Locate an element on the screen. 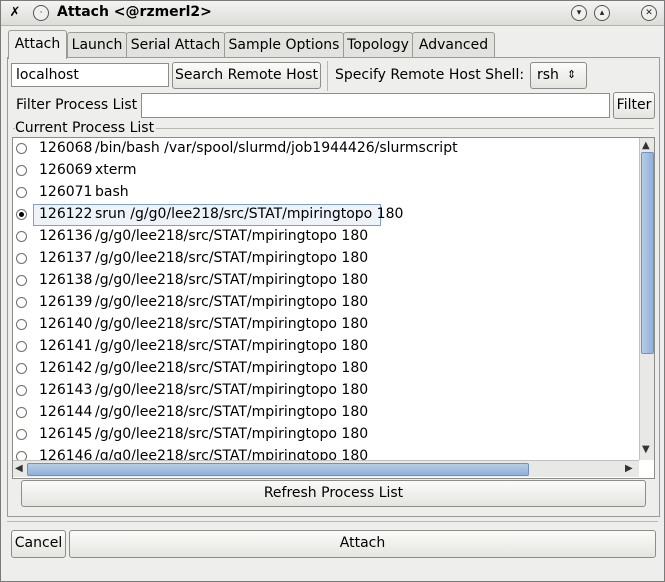 The height and width of the screenshot is (582, 665). process-pid: 126144 is located at coordinates (66, 412).